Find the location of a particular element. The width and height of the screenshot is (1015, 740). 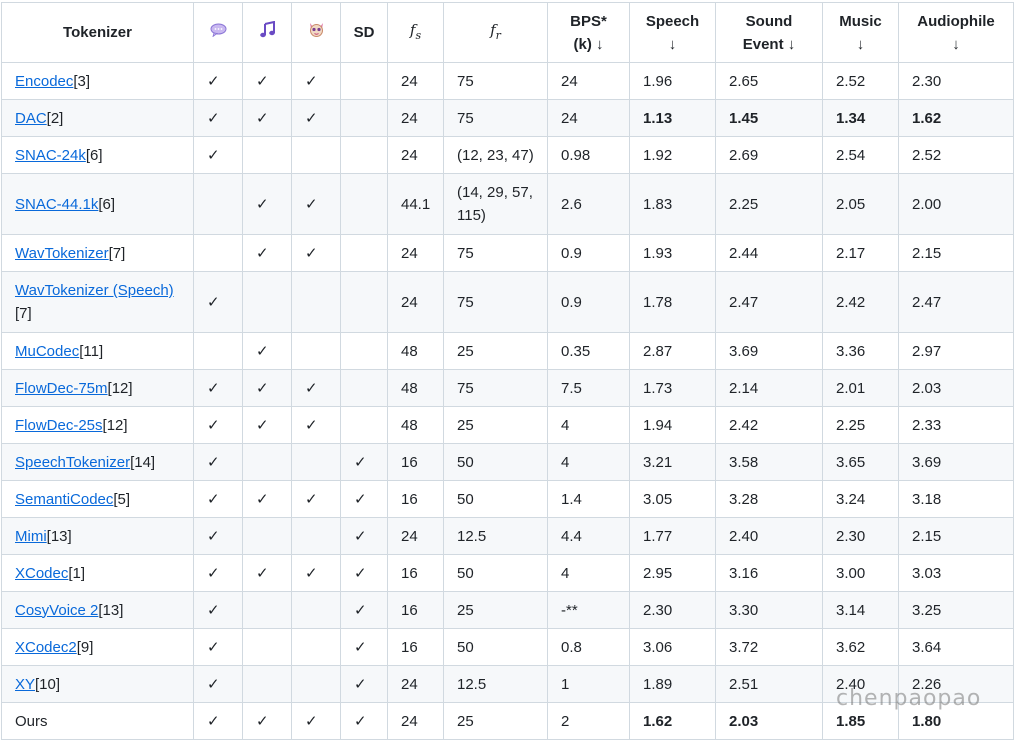

tokenizer-link: XY is located at coordinates (25, 684).